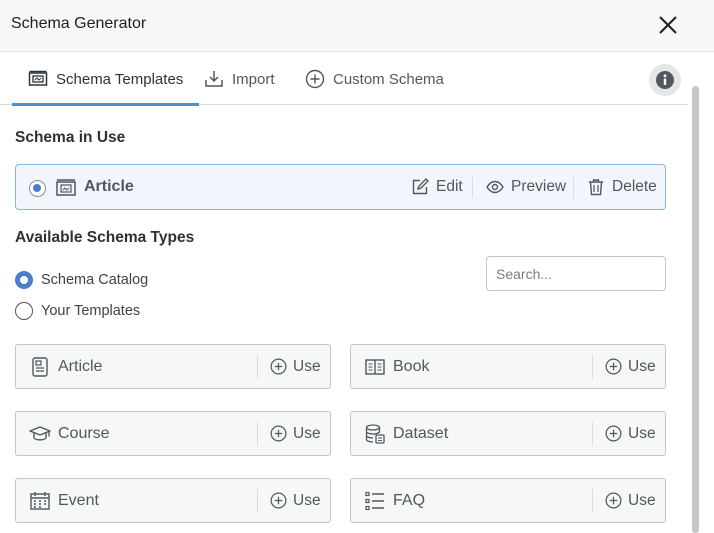 This screenshot has width=714, height=533. I want to click on tab-label: Schema Templates, so click(120, 79).